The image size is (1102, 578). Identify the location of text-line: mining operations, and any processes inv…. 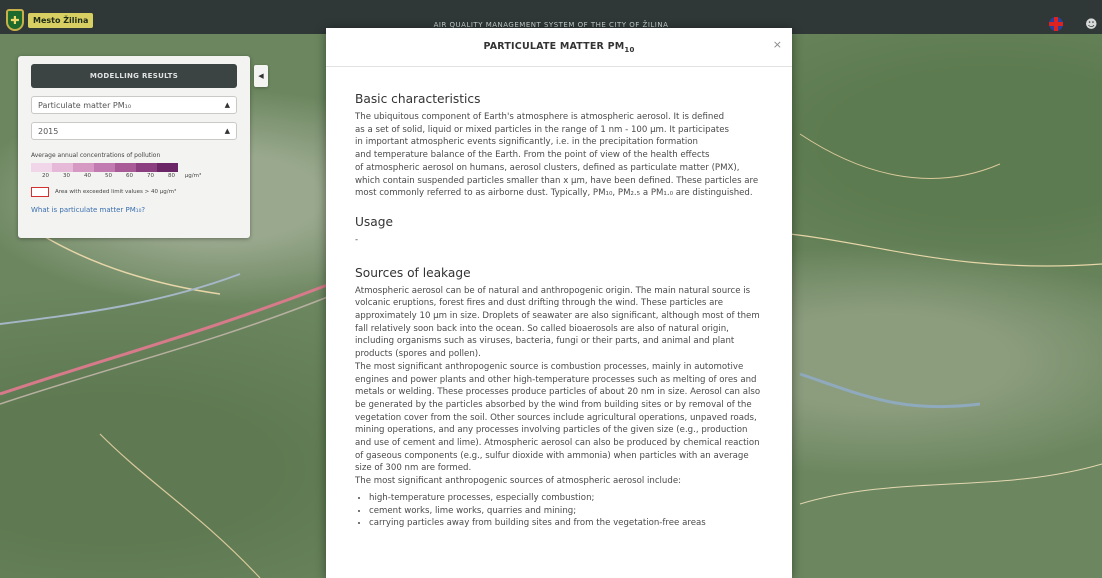
(551, 430).